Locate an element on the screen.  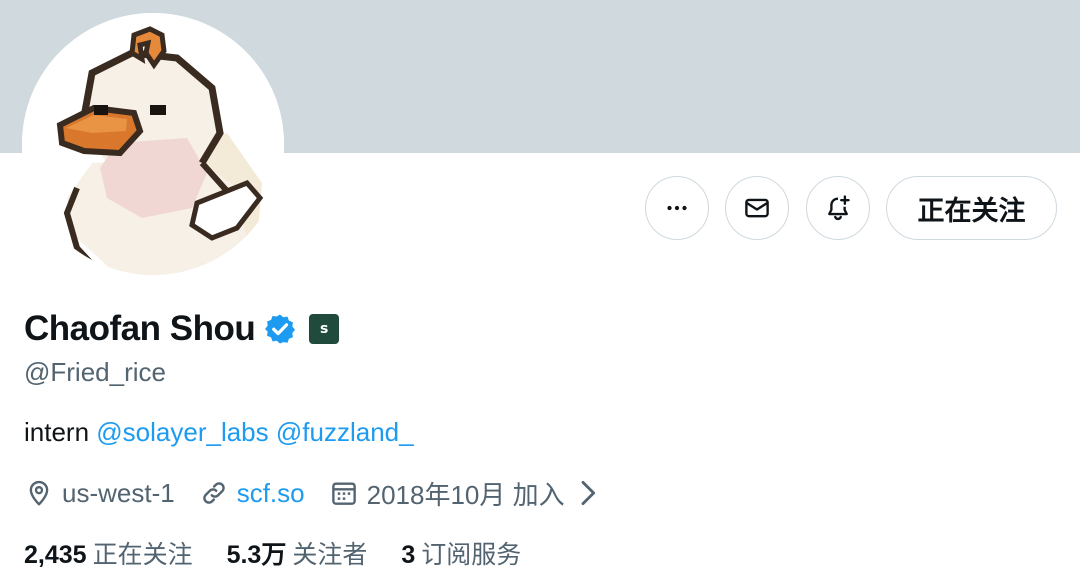
followers-count-link: 5.3万 关注者 is located at coordinates (297, 553).